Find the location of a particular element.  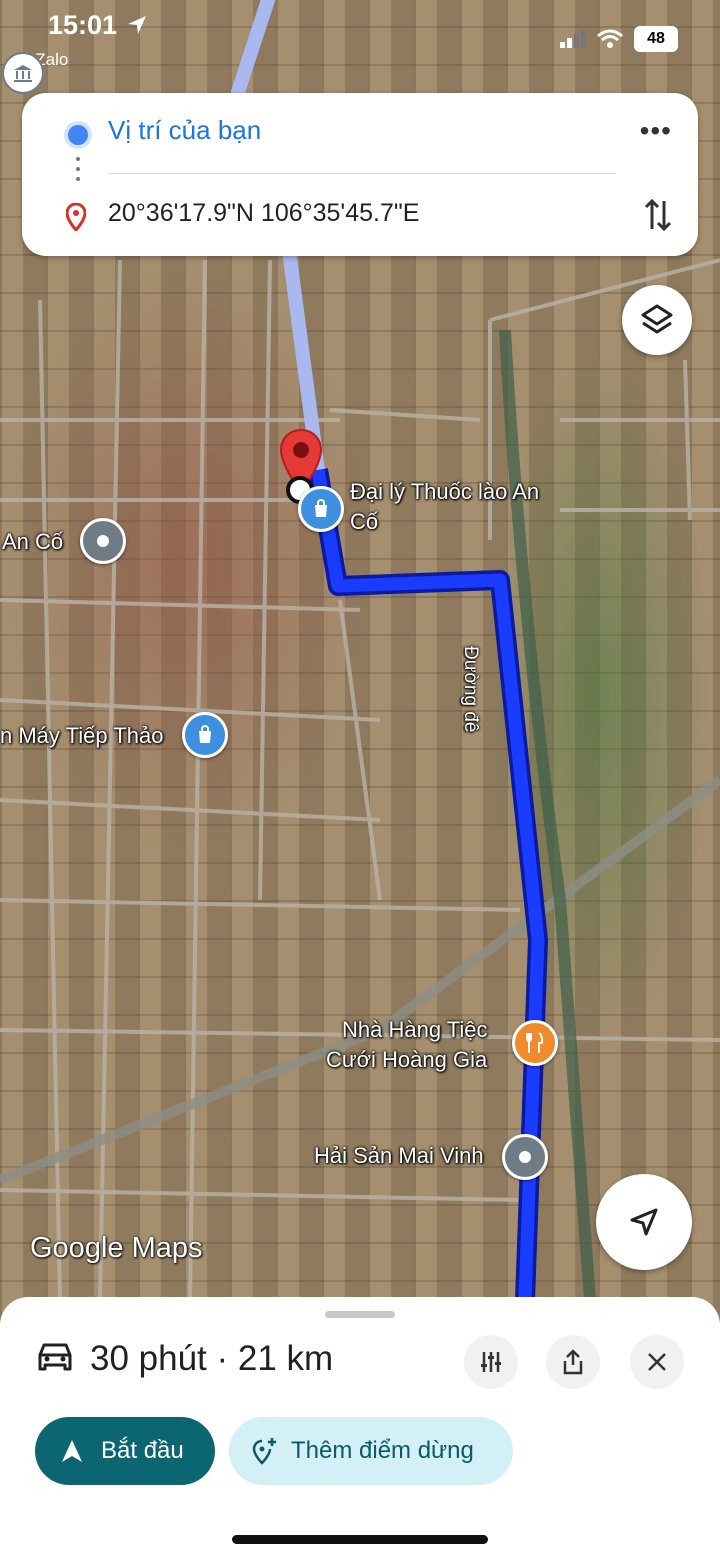

layers-icon is located at coordinates (657, 319).